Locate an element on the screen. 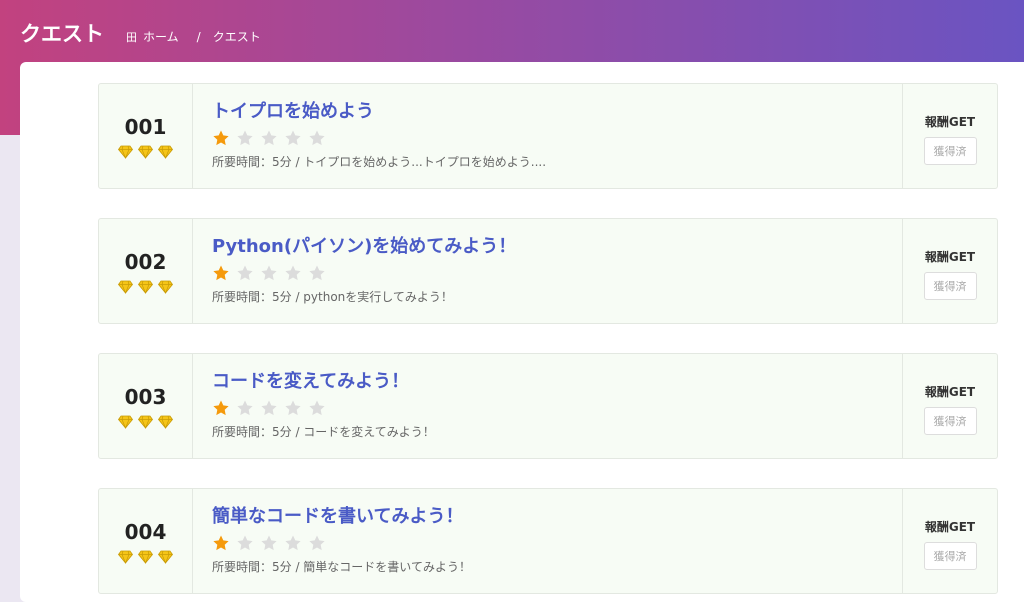  quest-number: 001 is located at coordinates (145, 127).